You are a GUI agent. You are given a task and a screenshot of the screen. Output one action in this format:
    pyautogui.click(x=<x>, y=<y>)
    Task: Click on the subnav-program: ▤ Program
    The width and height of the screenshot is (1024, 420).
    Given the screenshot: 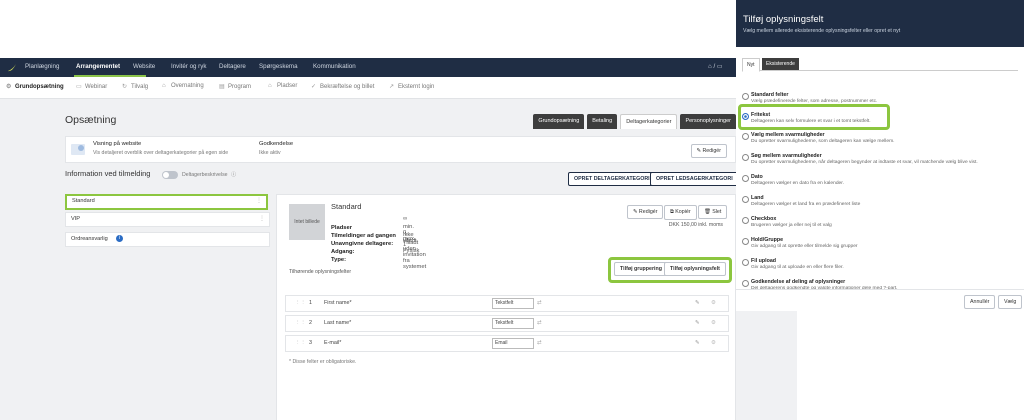 What is the action you would take?
    pyautogui.click(x=235, y=86)
    